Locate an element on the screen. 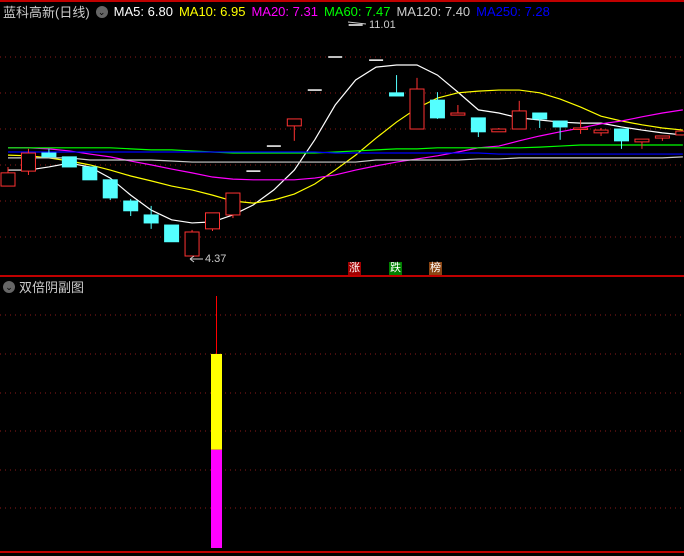  sub-indicator is located at coordinates (216, 422).